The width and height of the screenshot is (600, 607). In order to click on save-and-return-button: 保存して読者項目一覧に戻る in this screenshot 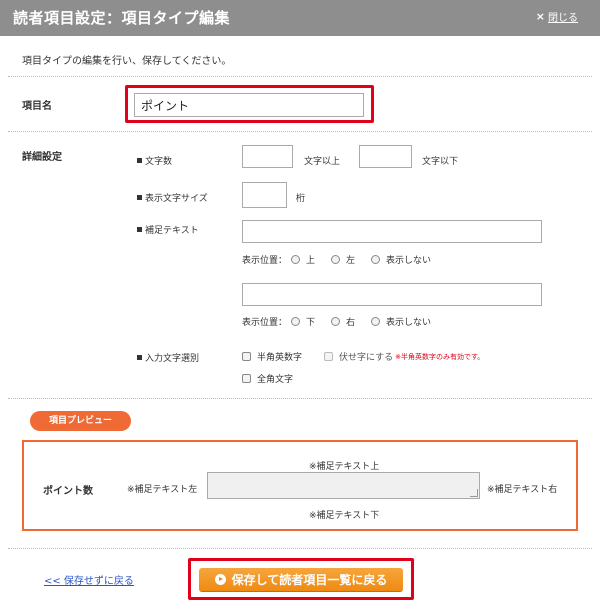, I will do `click(301, 579)`.